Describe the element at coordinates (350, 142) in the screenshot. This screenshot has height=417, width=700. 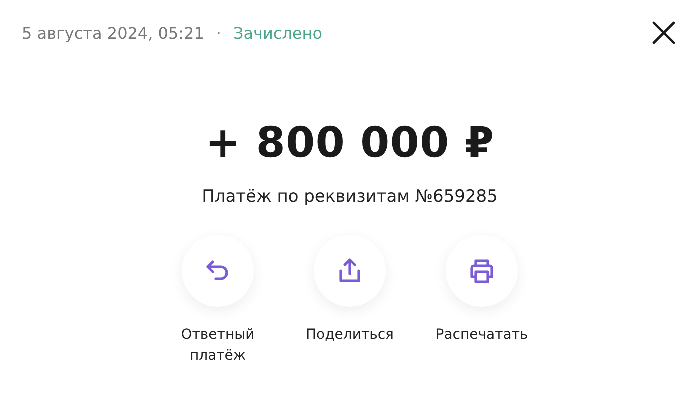
I see `payment-amount: + 800 000 ₽` at that location.